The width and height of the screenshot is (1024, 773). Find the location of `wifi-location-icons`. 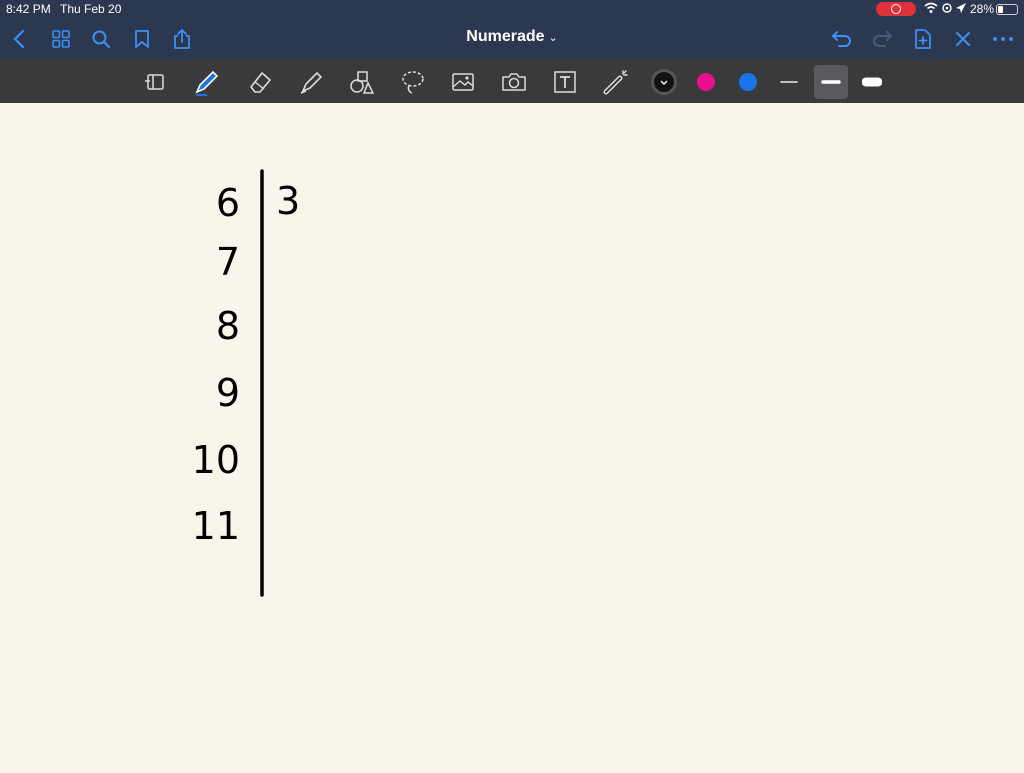

wifi-location-icons is located at coordinates (946, 9).